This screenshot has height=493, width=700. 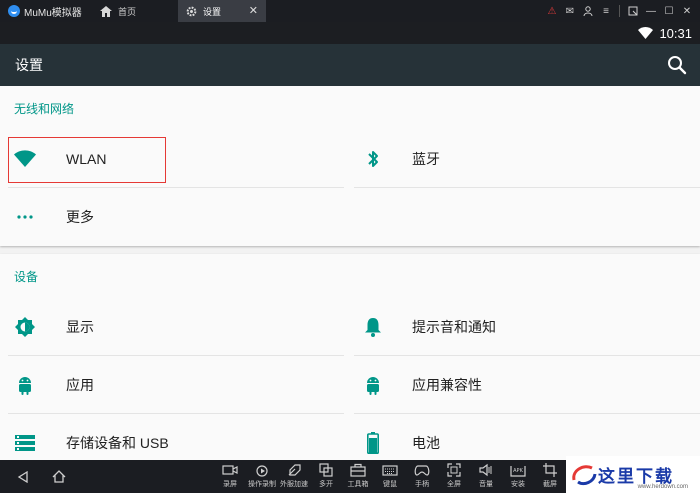 What do you see at coordinates (550, 470) in the screenshot?
I see `screenshot-icon` at bounding box center [550, 470].